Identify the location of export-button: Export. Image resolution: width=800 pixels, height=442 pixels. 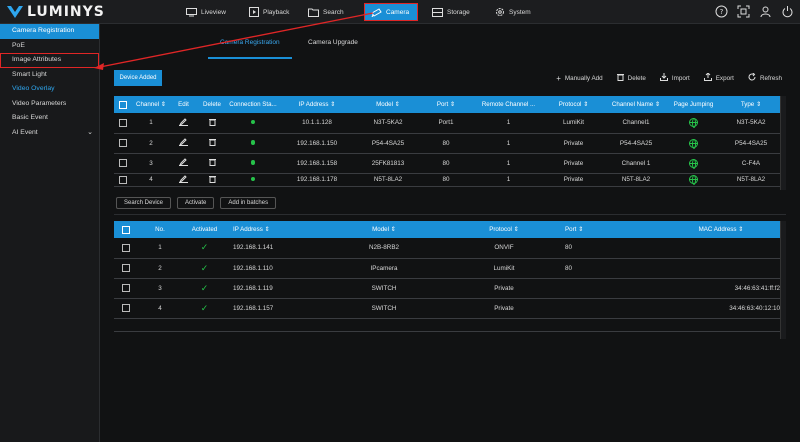
(718, 77).